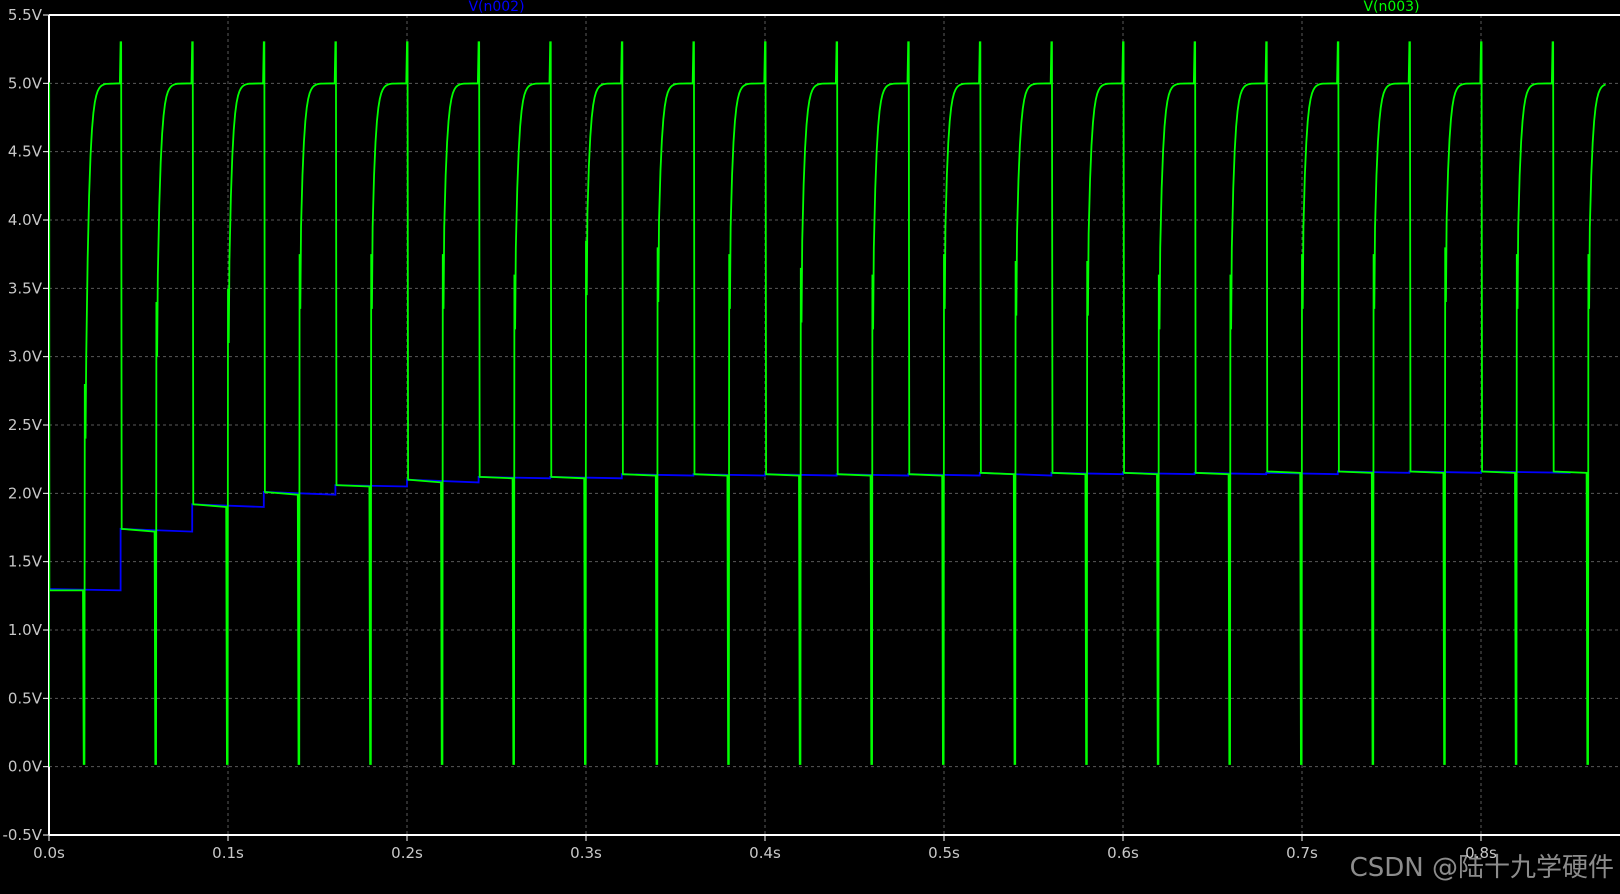 The height and width of the screenshot is (894, 1620). I want to click on trace-label-vn002: V(n002), so click(496, 7).